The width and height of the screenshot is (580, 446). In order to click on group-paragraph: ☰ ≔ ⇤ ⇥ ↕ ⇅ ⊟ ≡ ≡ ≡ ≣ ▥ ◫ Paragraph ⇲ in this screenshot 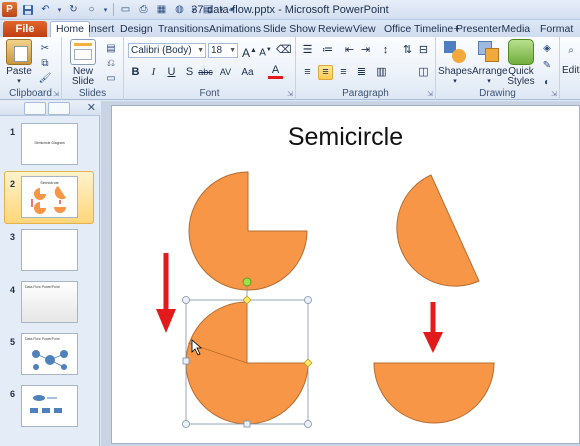, I will do `click(366, 68)`.